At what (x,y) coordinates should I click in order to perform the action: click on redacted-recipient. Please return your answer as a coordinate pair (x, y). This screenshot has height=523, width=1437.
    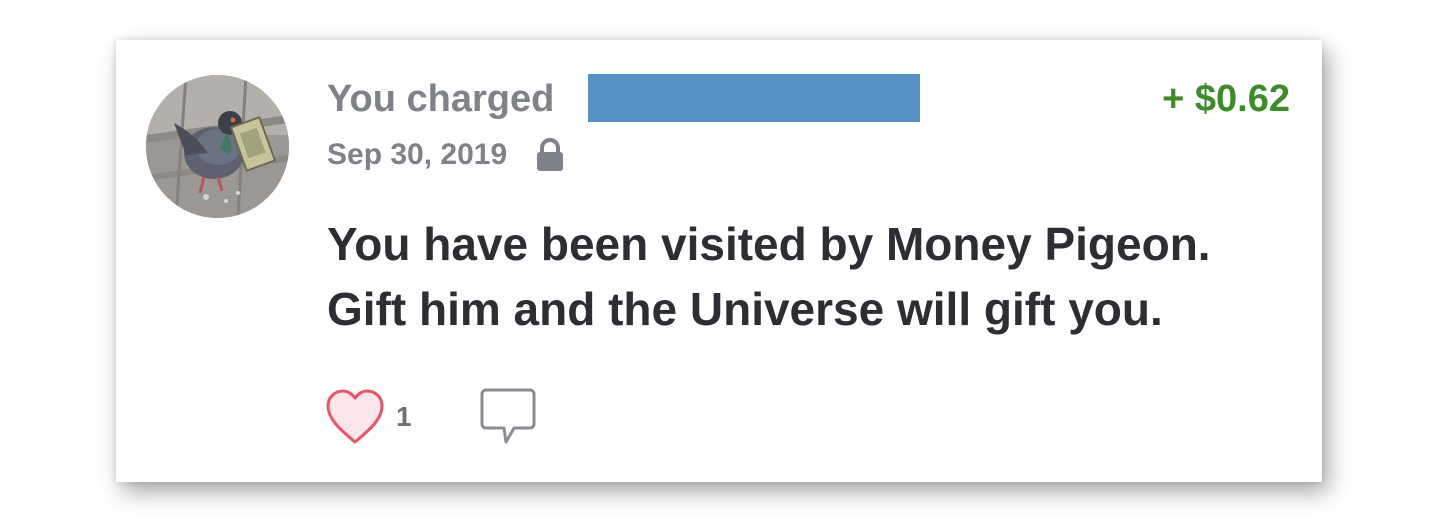
    Looking at the image, I should click on (754, 98).